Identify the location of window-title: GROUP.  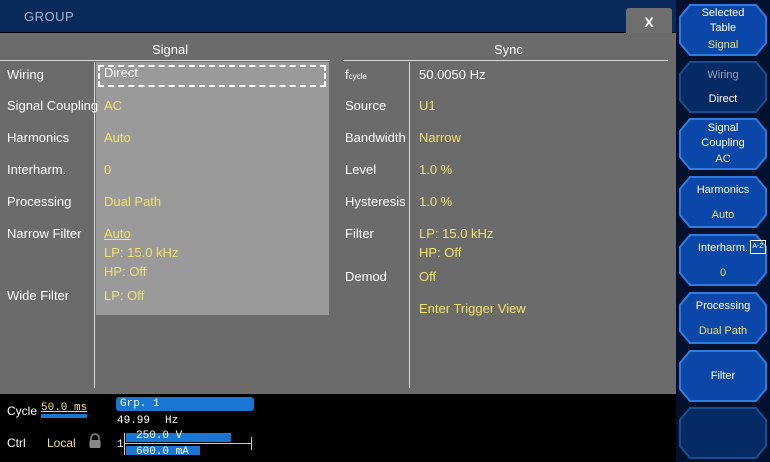
(49, 16).